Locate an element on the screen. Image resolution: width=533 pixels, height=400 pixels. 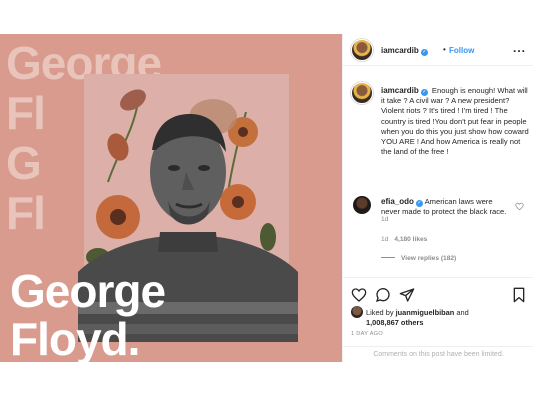
liker-avatar is located at coordinates (357, 312).